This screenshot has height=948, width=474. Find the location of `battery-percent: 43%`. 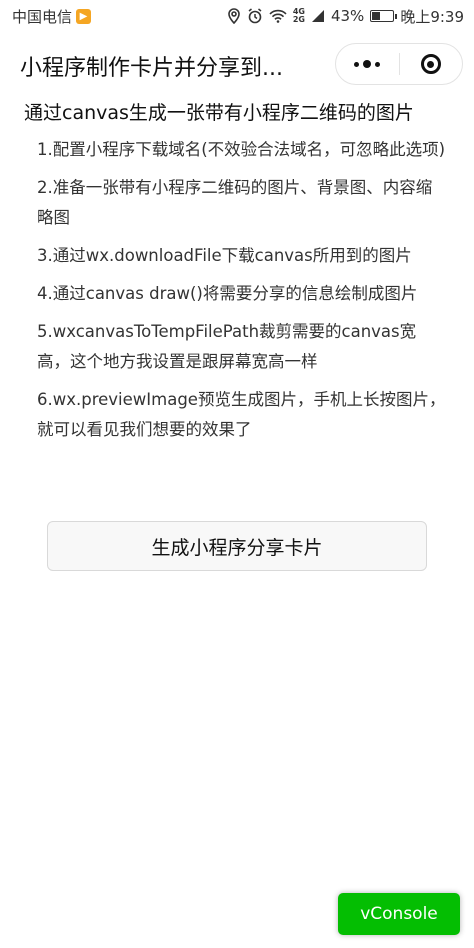

battery-percent: 43% is located at coordinates (347, 16).